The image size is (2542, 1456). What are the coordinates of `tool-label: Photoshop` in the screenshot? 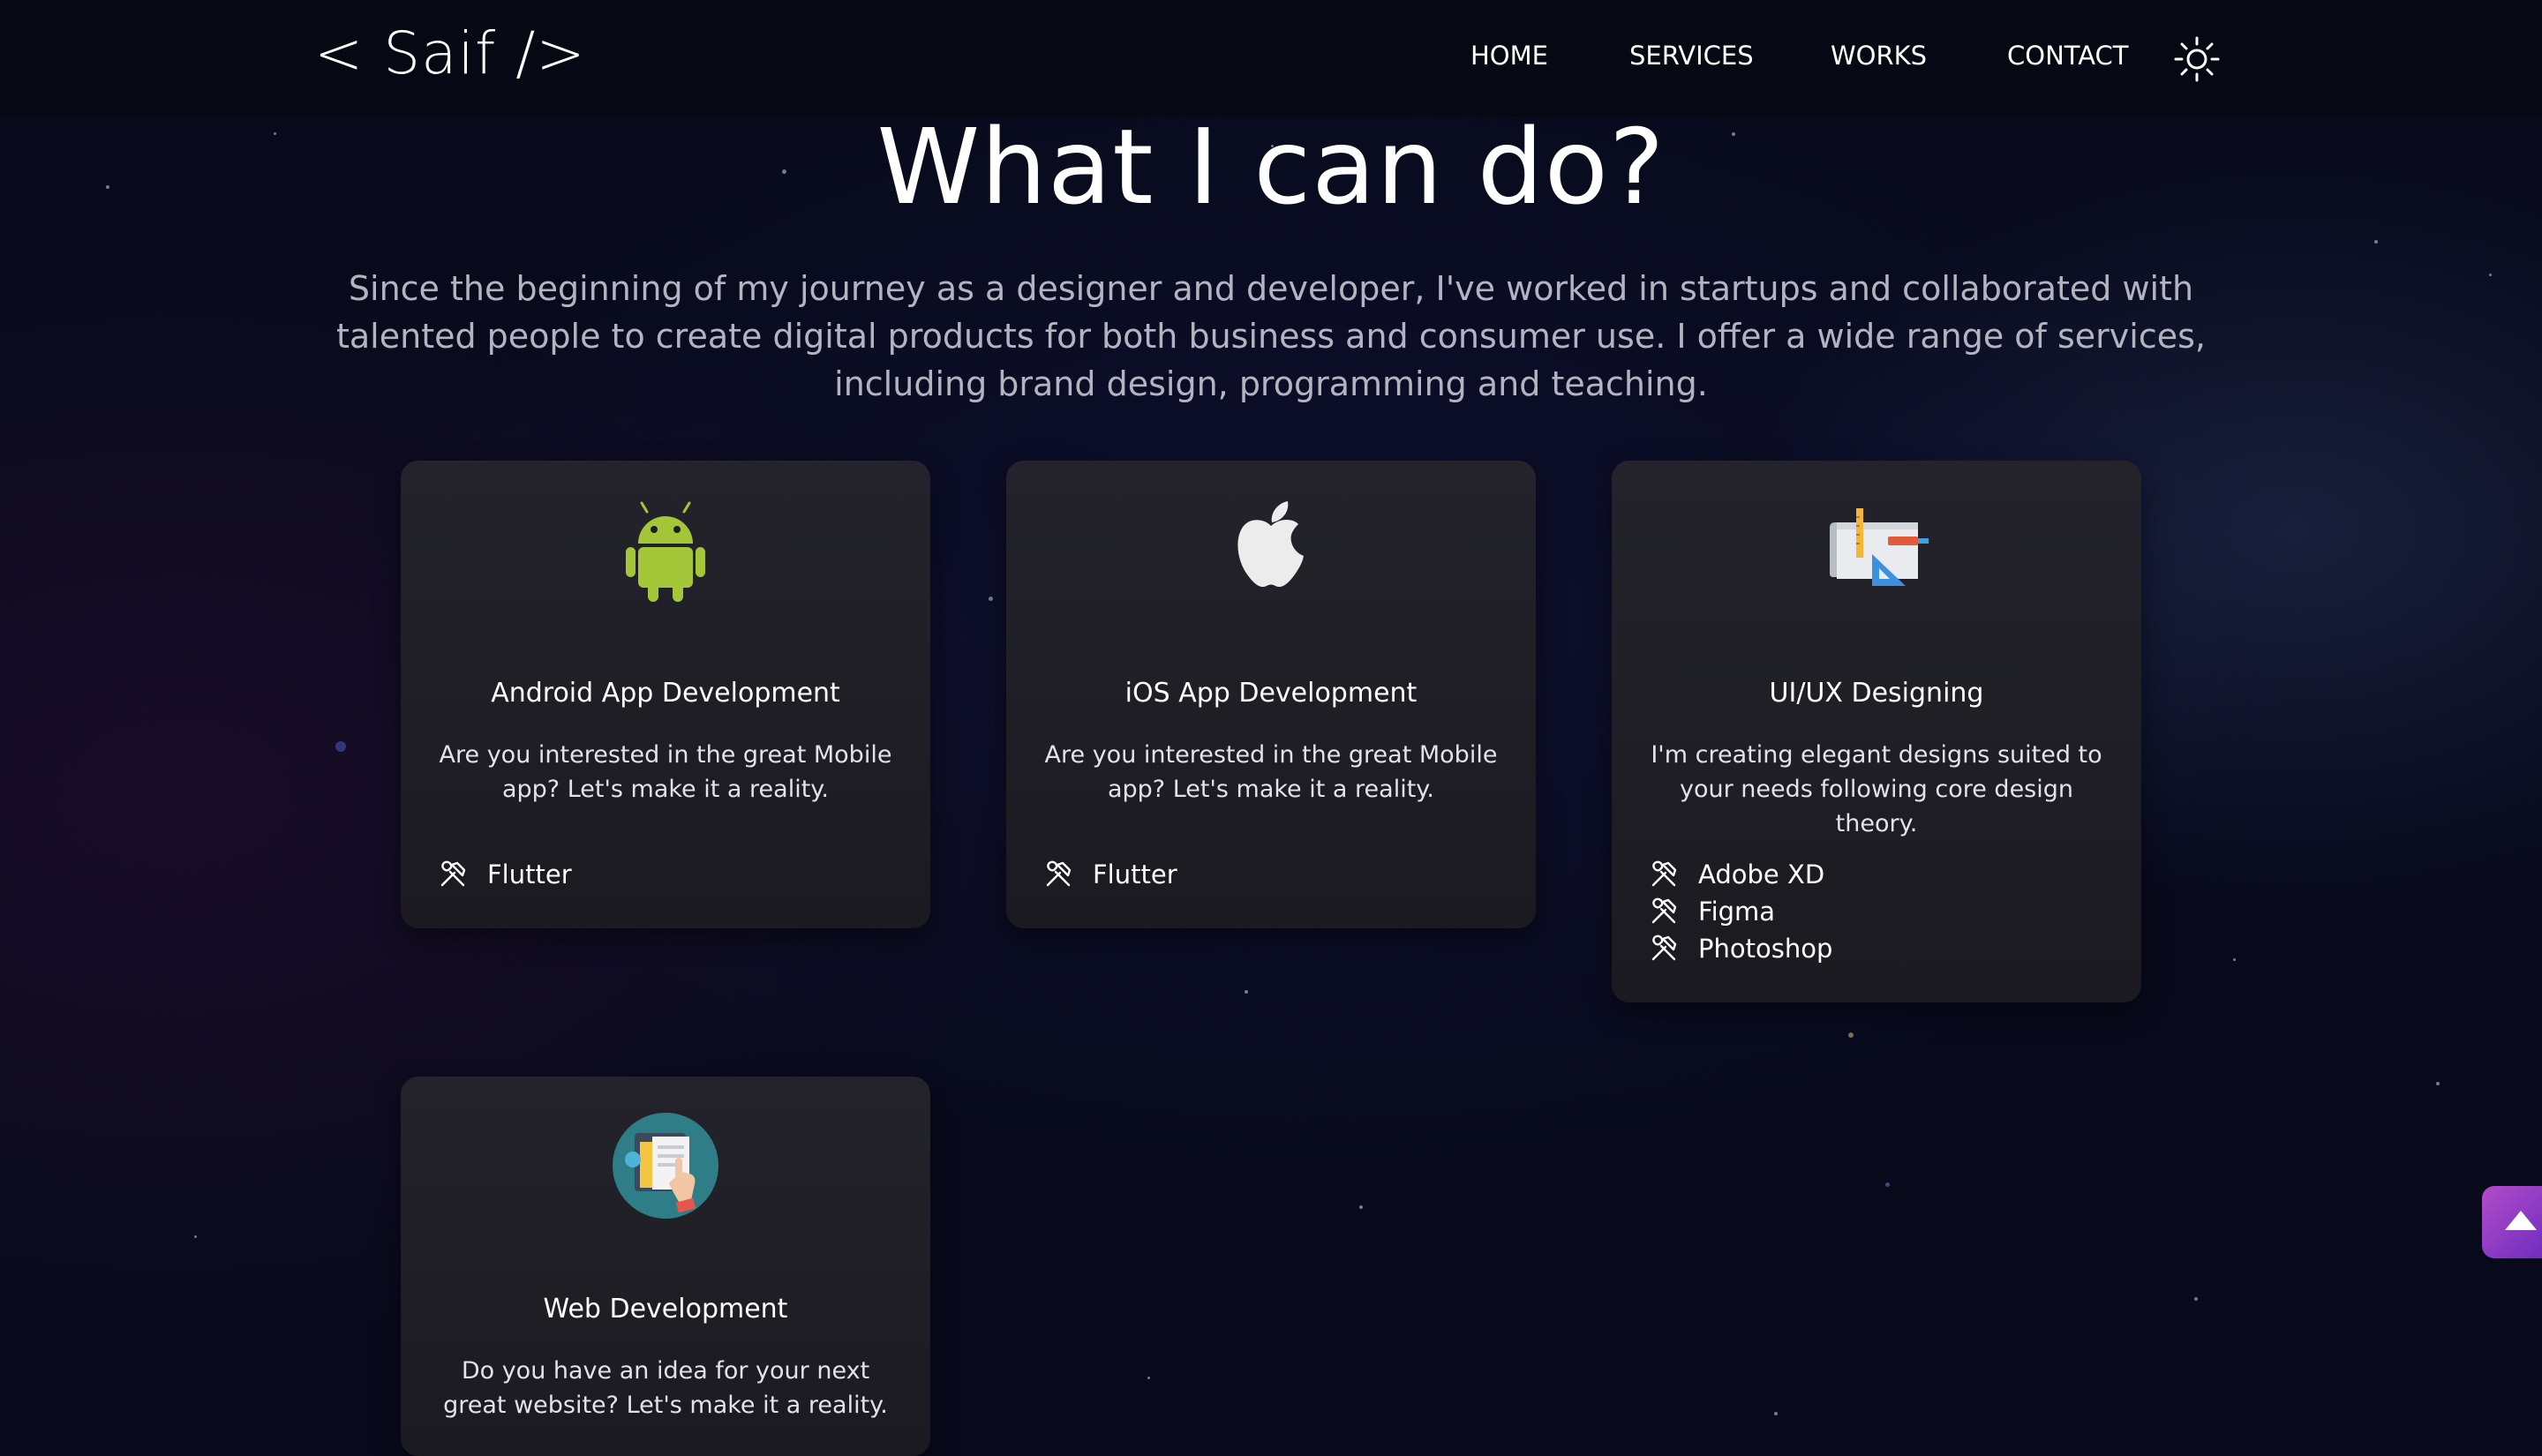 It's located at (1766, 949).